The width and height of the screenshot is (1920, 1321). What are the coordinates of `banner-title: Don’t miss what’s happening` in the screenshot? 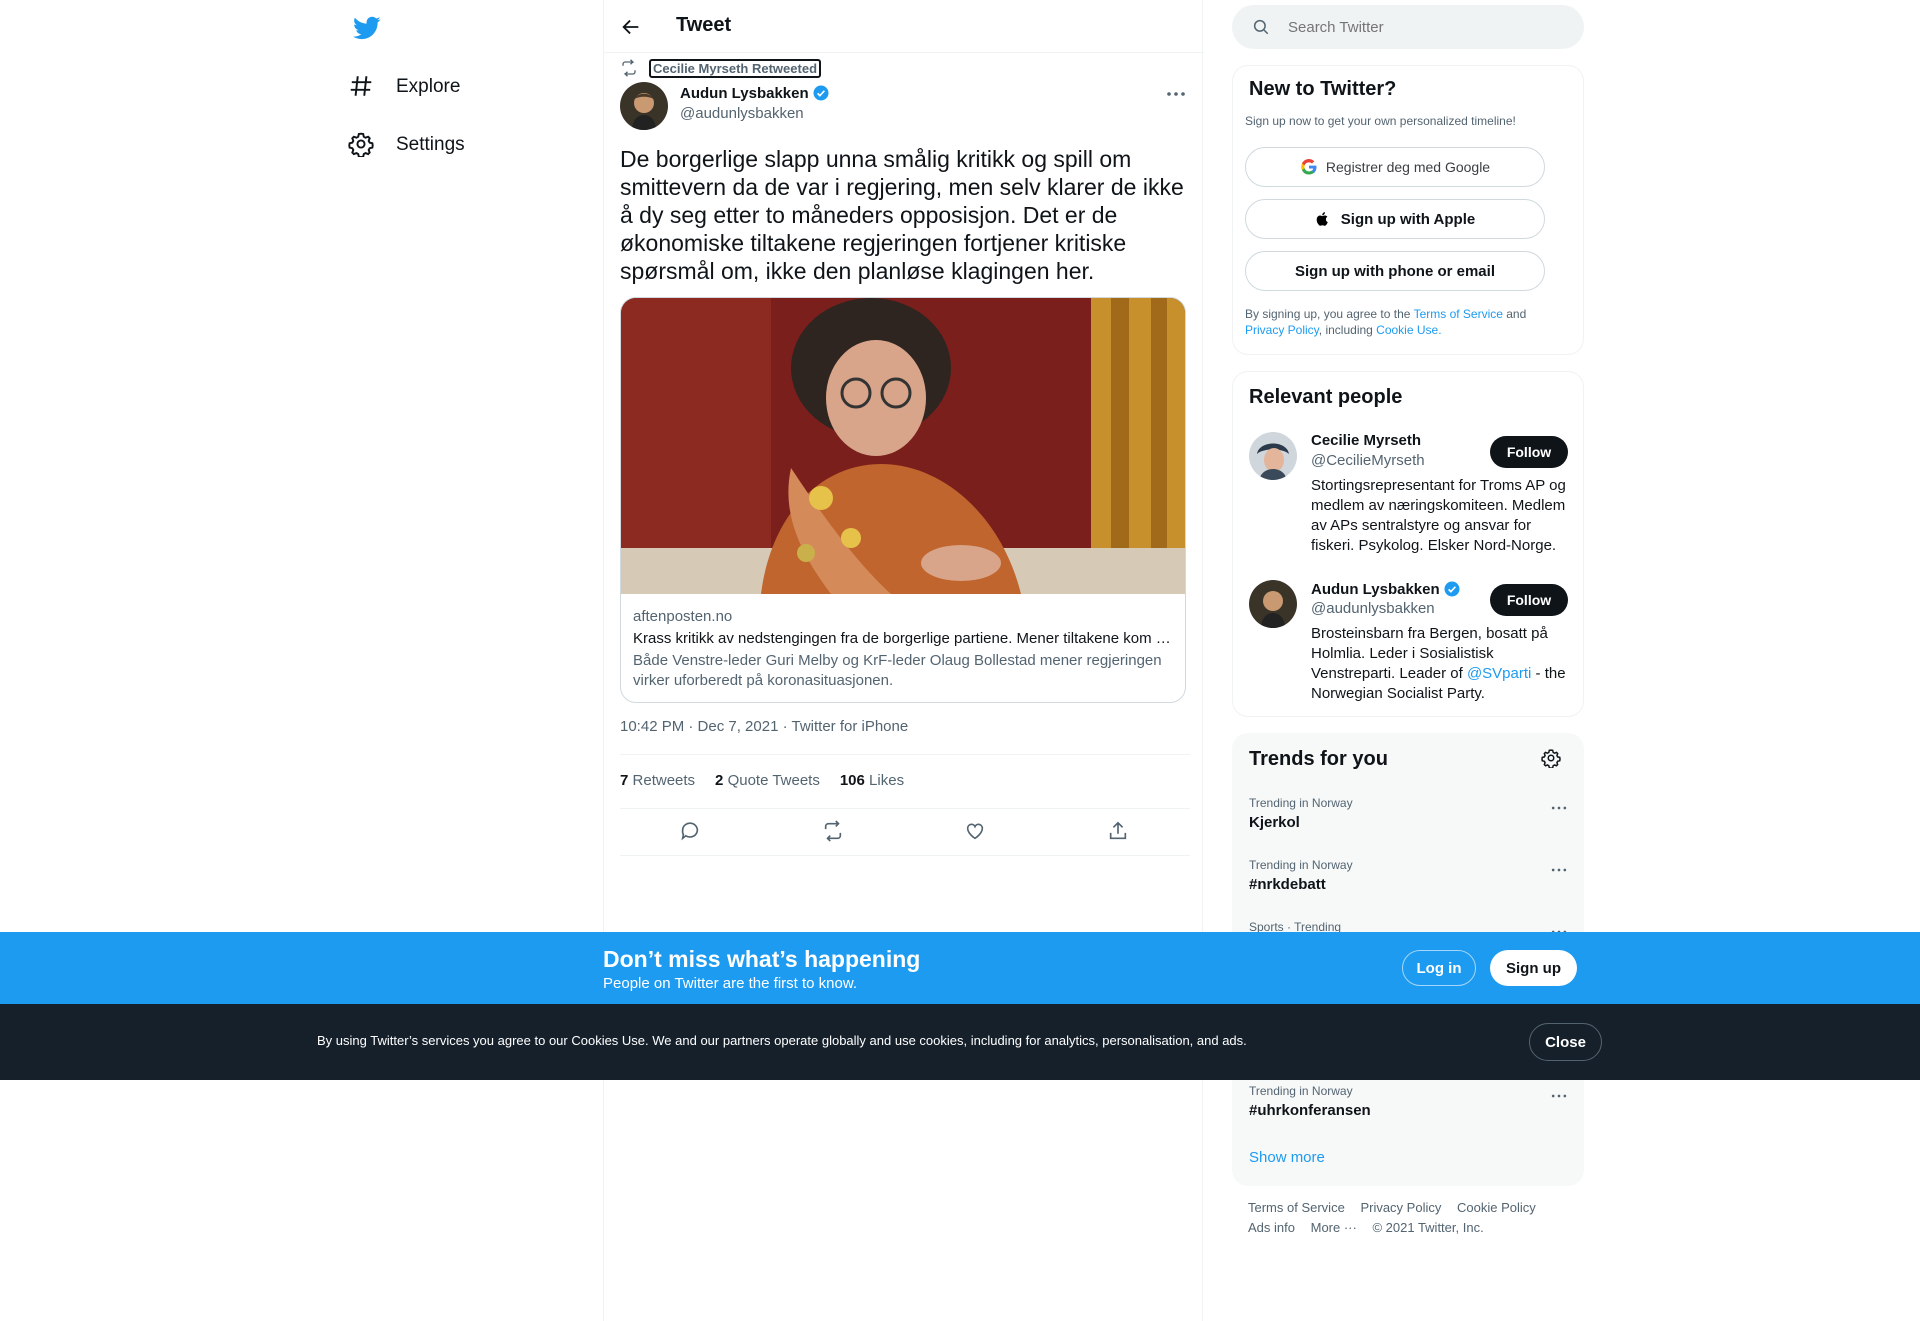 It's located at (762, 959).